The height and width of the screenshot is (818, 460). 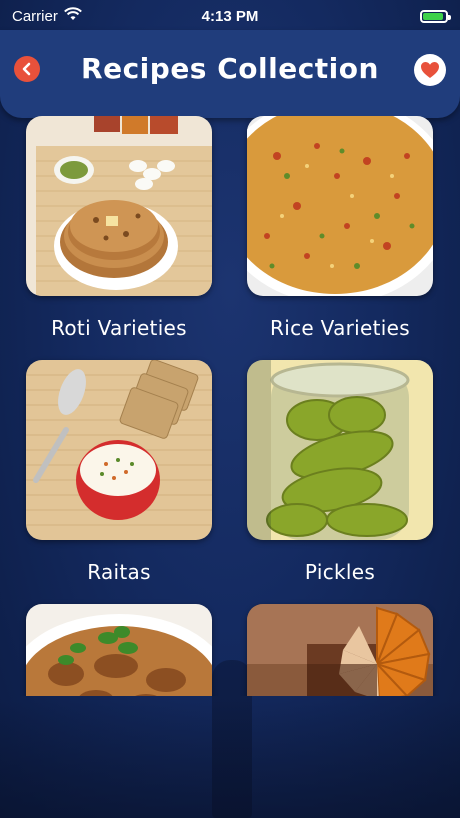 I want to click on rice-image, so click(x=340, y=206).